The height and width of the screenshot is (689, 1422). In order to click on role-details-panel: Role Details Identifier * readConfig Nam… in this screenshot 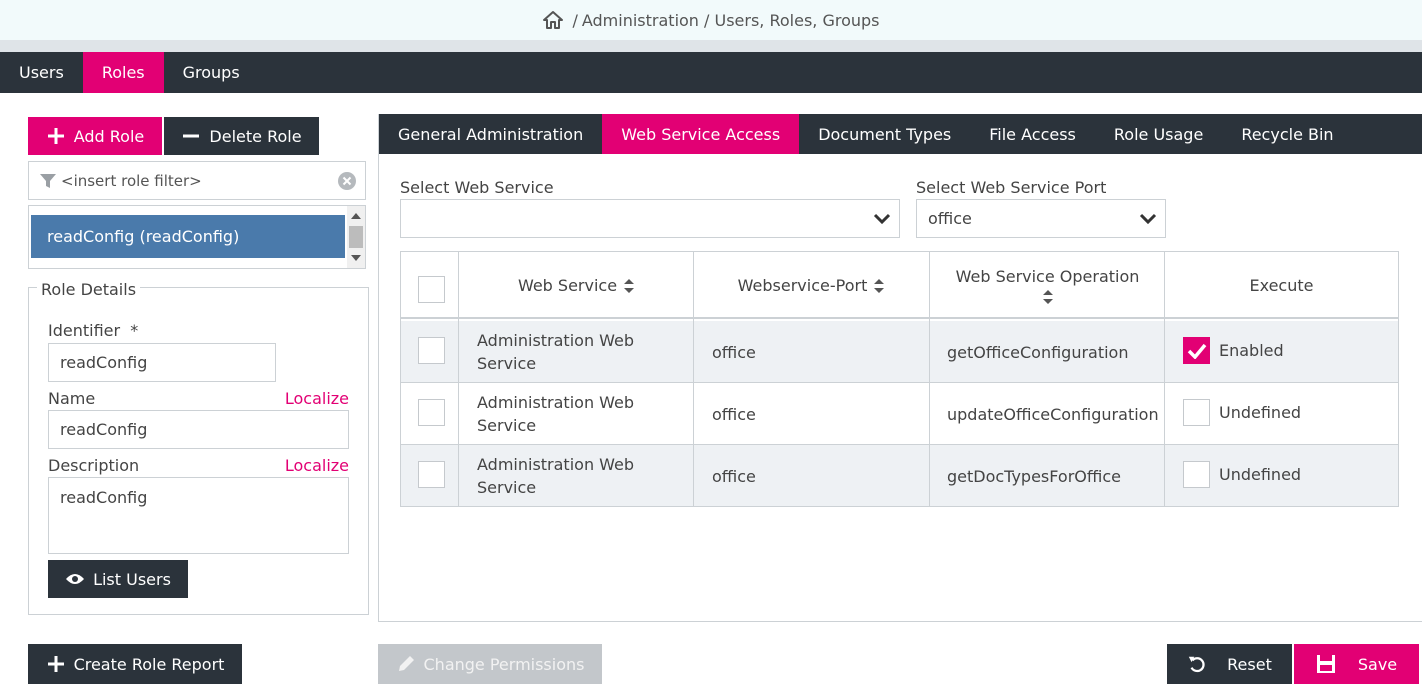, I will do `click(198, 447)`.